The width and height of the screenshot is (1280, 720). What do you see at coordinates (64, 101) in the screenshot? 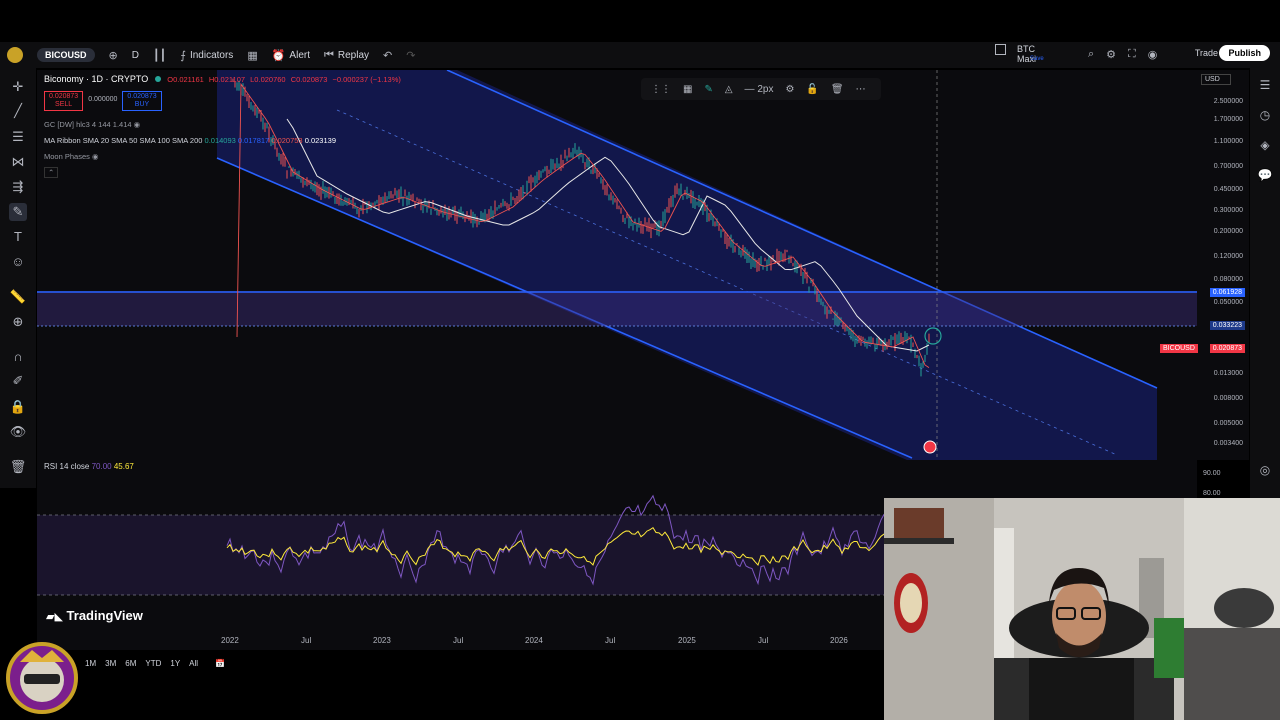
I see `sell-button: 0.020873 SELL` at bounding box center [64, 101].